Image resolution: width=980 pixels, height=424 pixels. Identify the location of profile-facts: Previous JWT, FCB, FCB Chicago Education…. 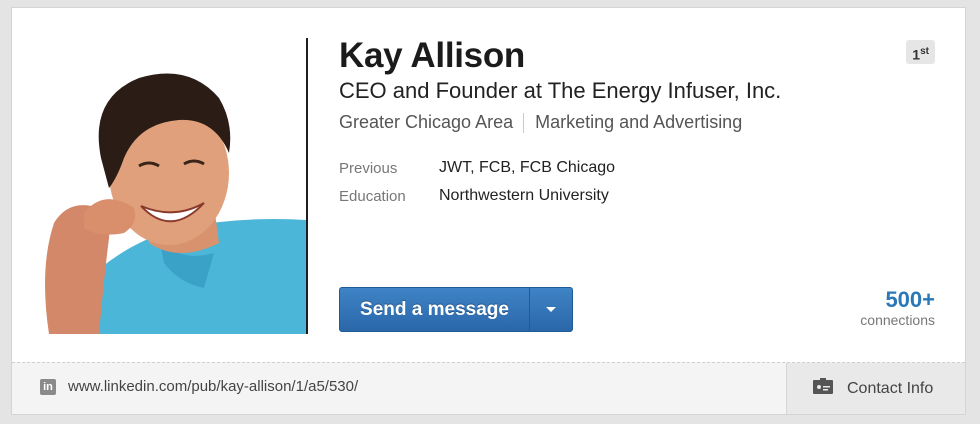
(477, 182).